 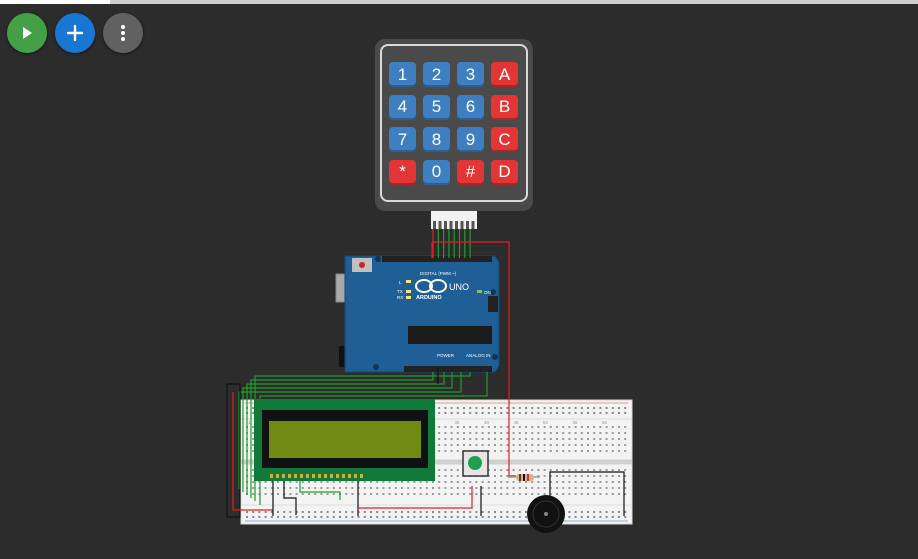 What do you see at coordinates (479, 291) in the screenshot?
I see `on-led` at bounding box center [479, 291].